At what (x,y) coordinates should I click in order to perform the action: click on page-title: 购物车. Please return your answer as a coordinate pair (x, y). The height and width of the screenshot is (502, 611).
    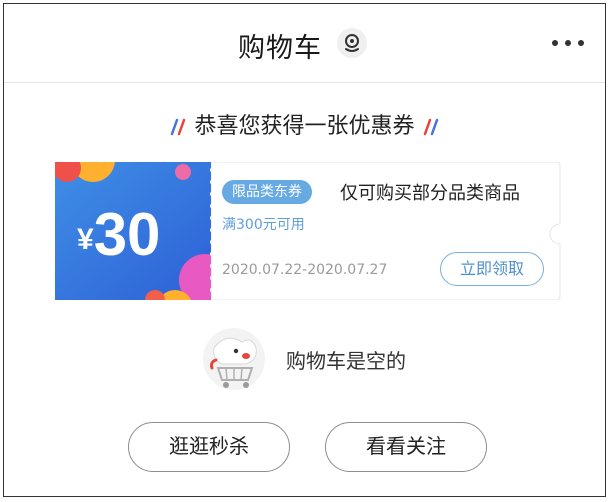
    Looking at the image, I should click on (280, 48).